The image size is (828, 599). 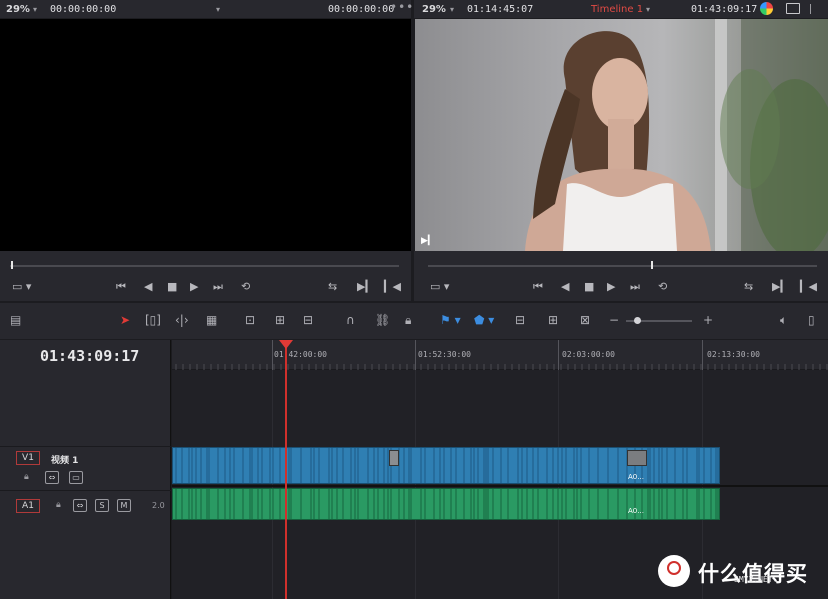 I want to click on source-timecode-current: 00:00:00:00, so click(x=361, y=9).